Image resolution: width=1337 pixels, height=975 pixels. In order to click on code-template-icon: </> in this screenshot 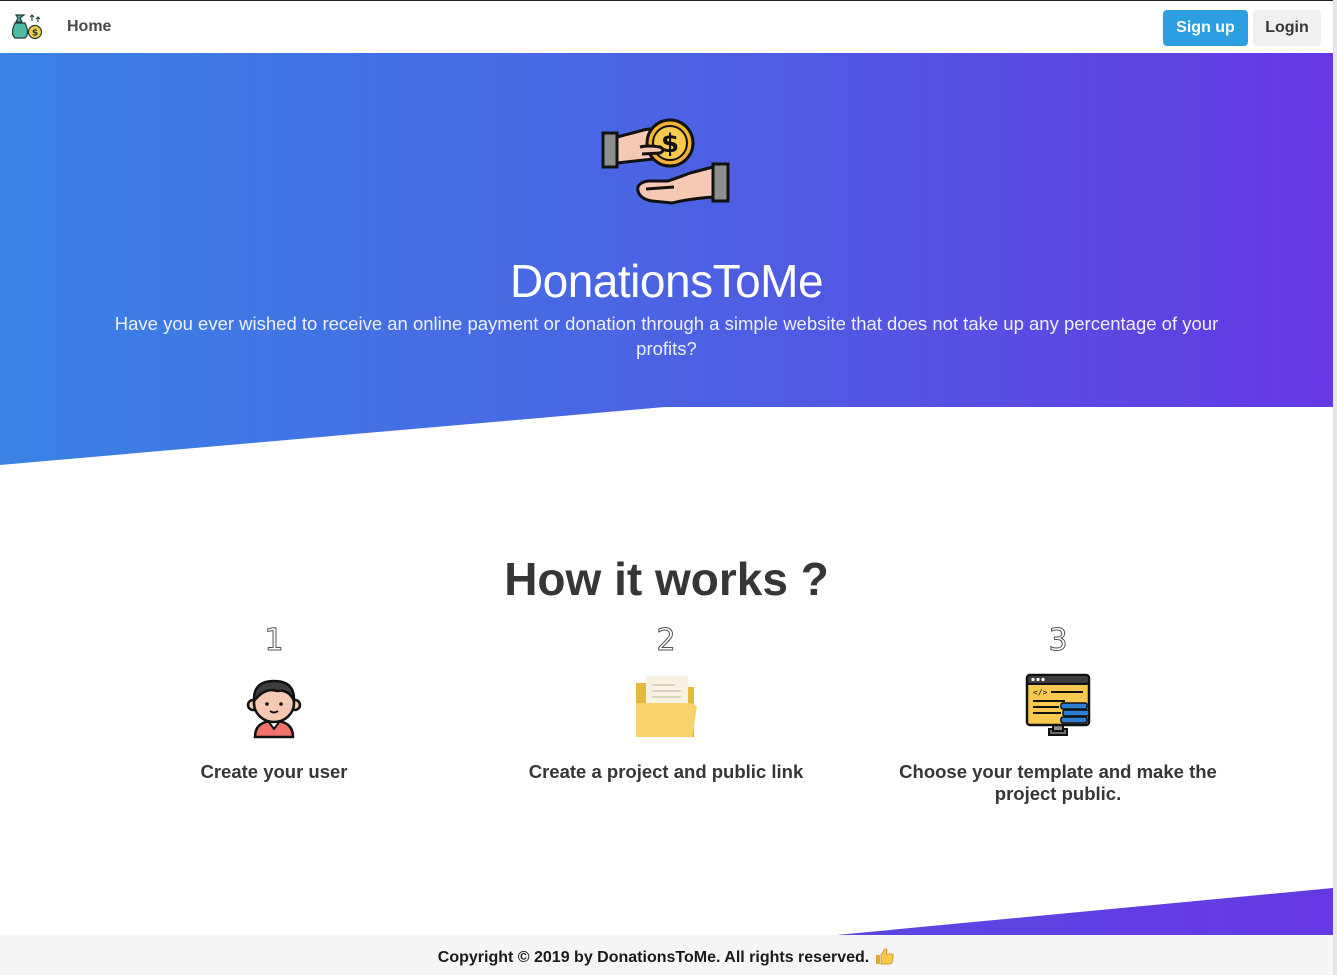, I will do `click(1058, 704)`.